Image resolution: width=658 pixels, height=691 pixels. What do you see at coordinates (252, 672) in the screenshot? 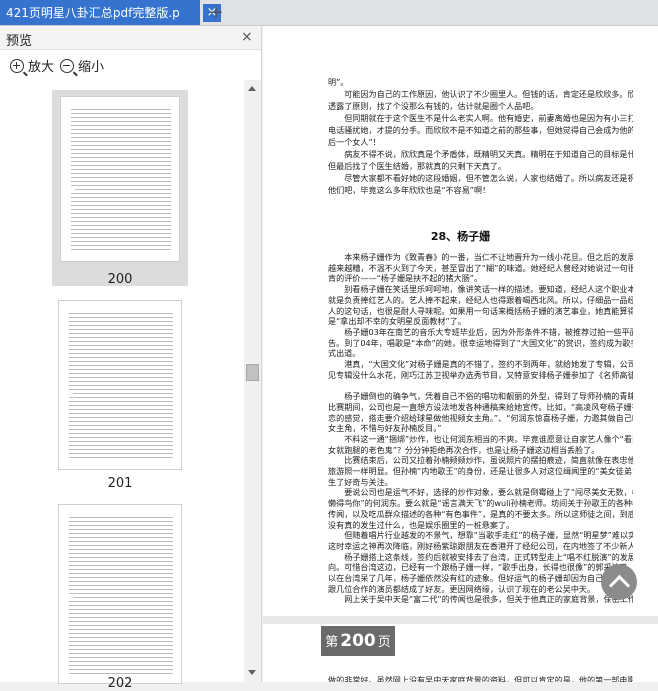
I see `scroll-down-arrow-icon` at bounding box center [252, 672].